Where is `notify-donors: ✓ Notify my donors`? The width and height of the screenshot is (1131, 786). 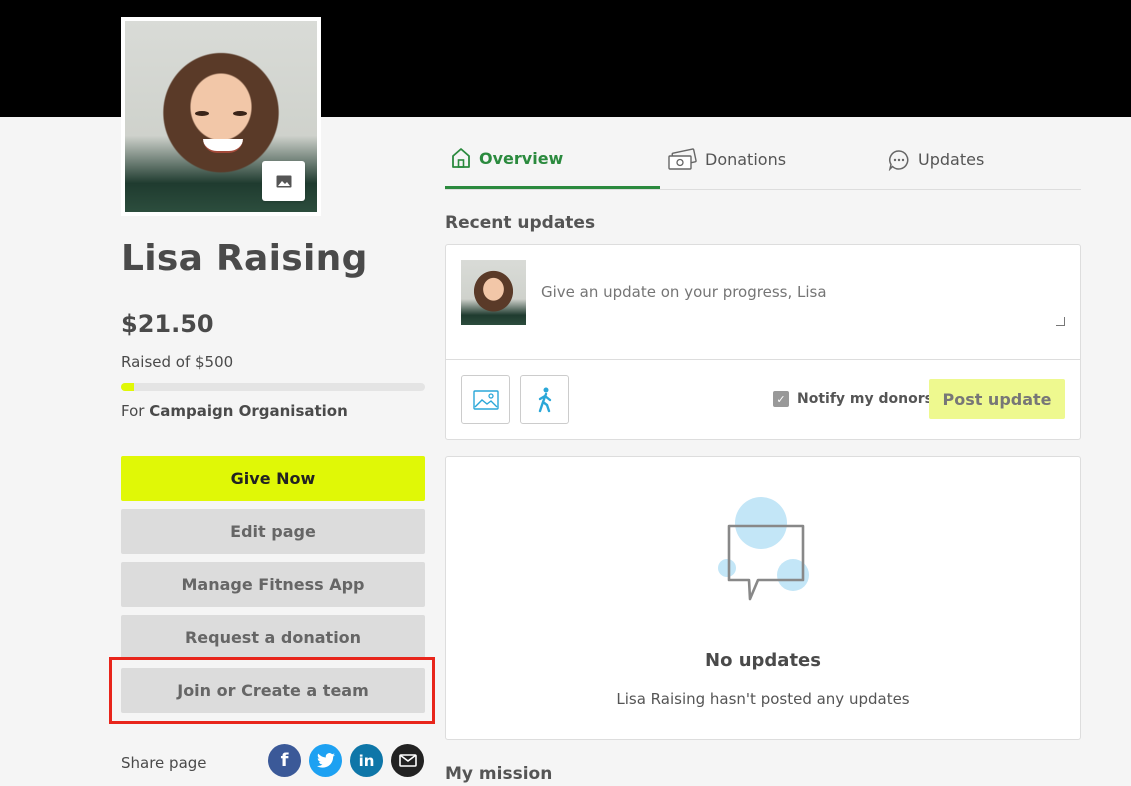 notify-donors: ✓ Notify my donors is located at coordinates (853, 399).